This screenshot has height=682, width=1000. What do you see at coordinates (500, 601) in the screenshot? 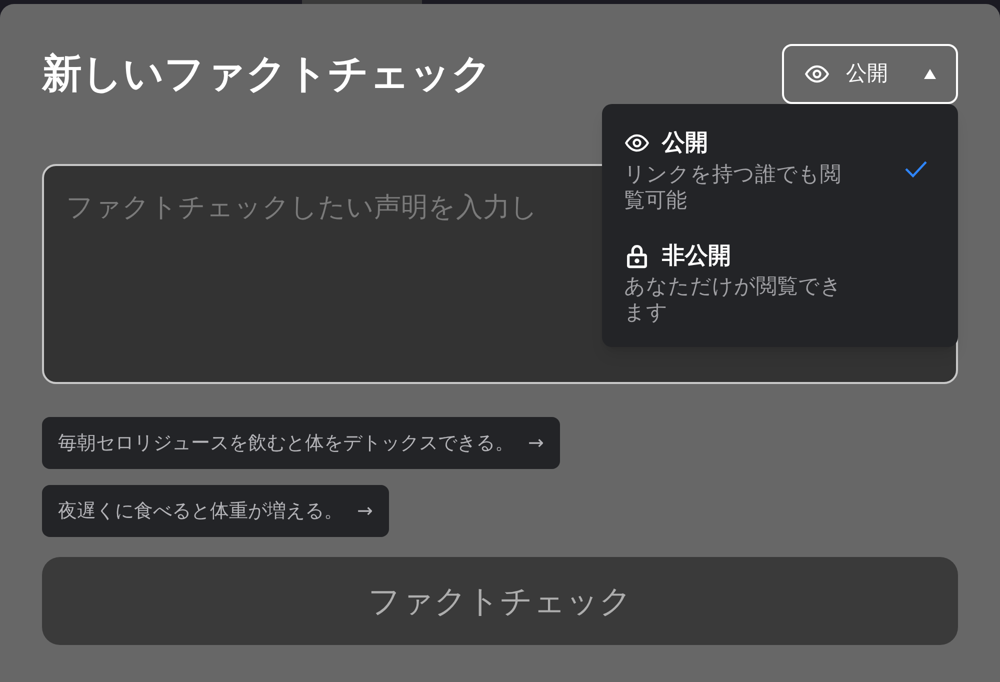
I see `fact-check-button: ファクトチェック` at bounding box center [500, 601].